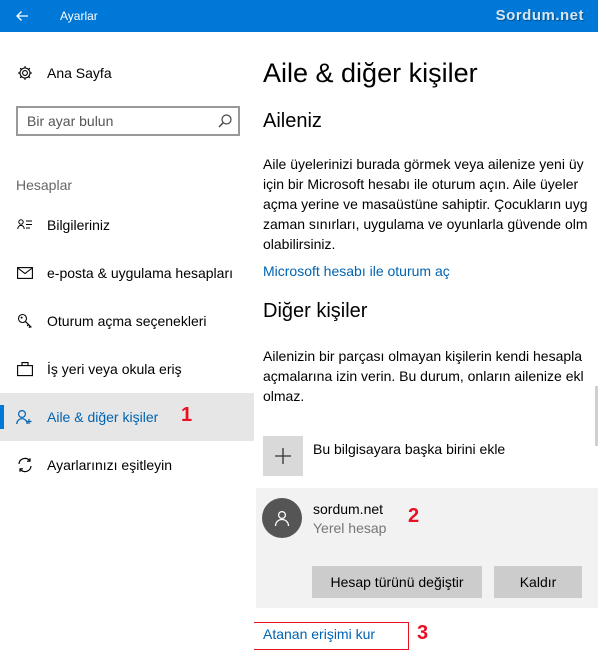 This screenshot has width=598, height=666. What do you see at coordinates (319, 634) in the screenshot?
I see `assigned-access-link: Atanan erişimi kur` at bounding box center [319, 634].